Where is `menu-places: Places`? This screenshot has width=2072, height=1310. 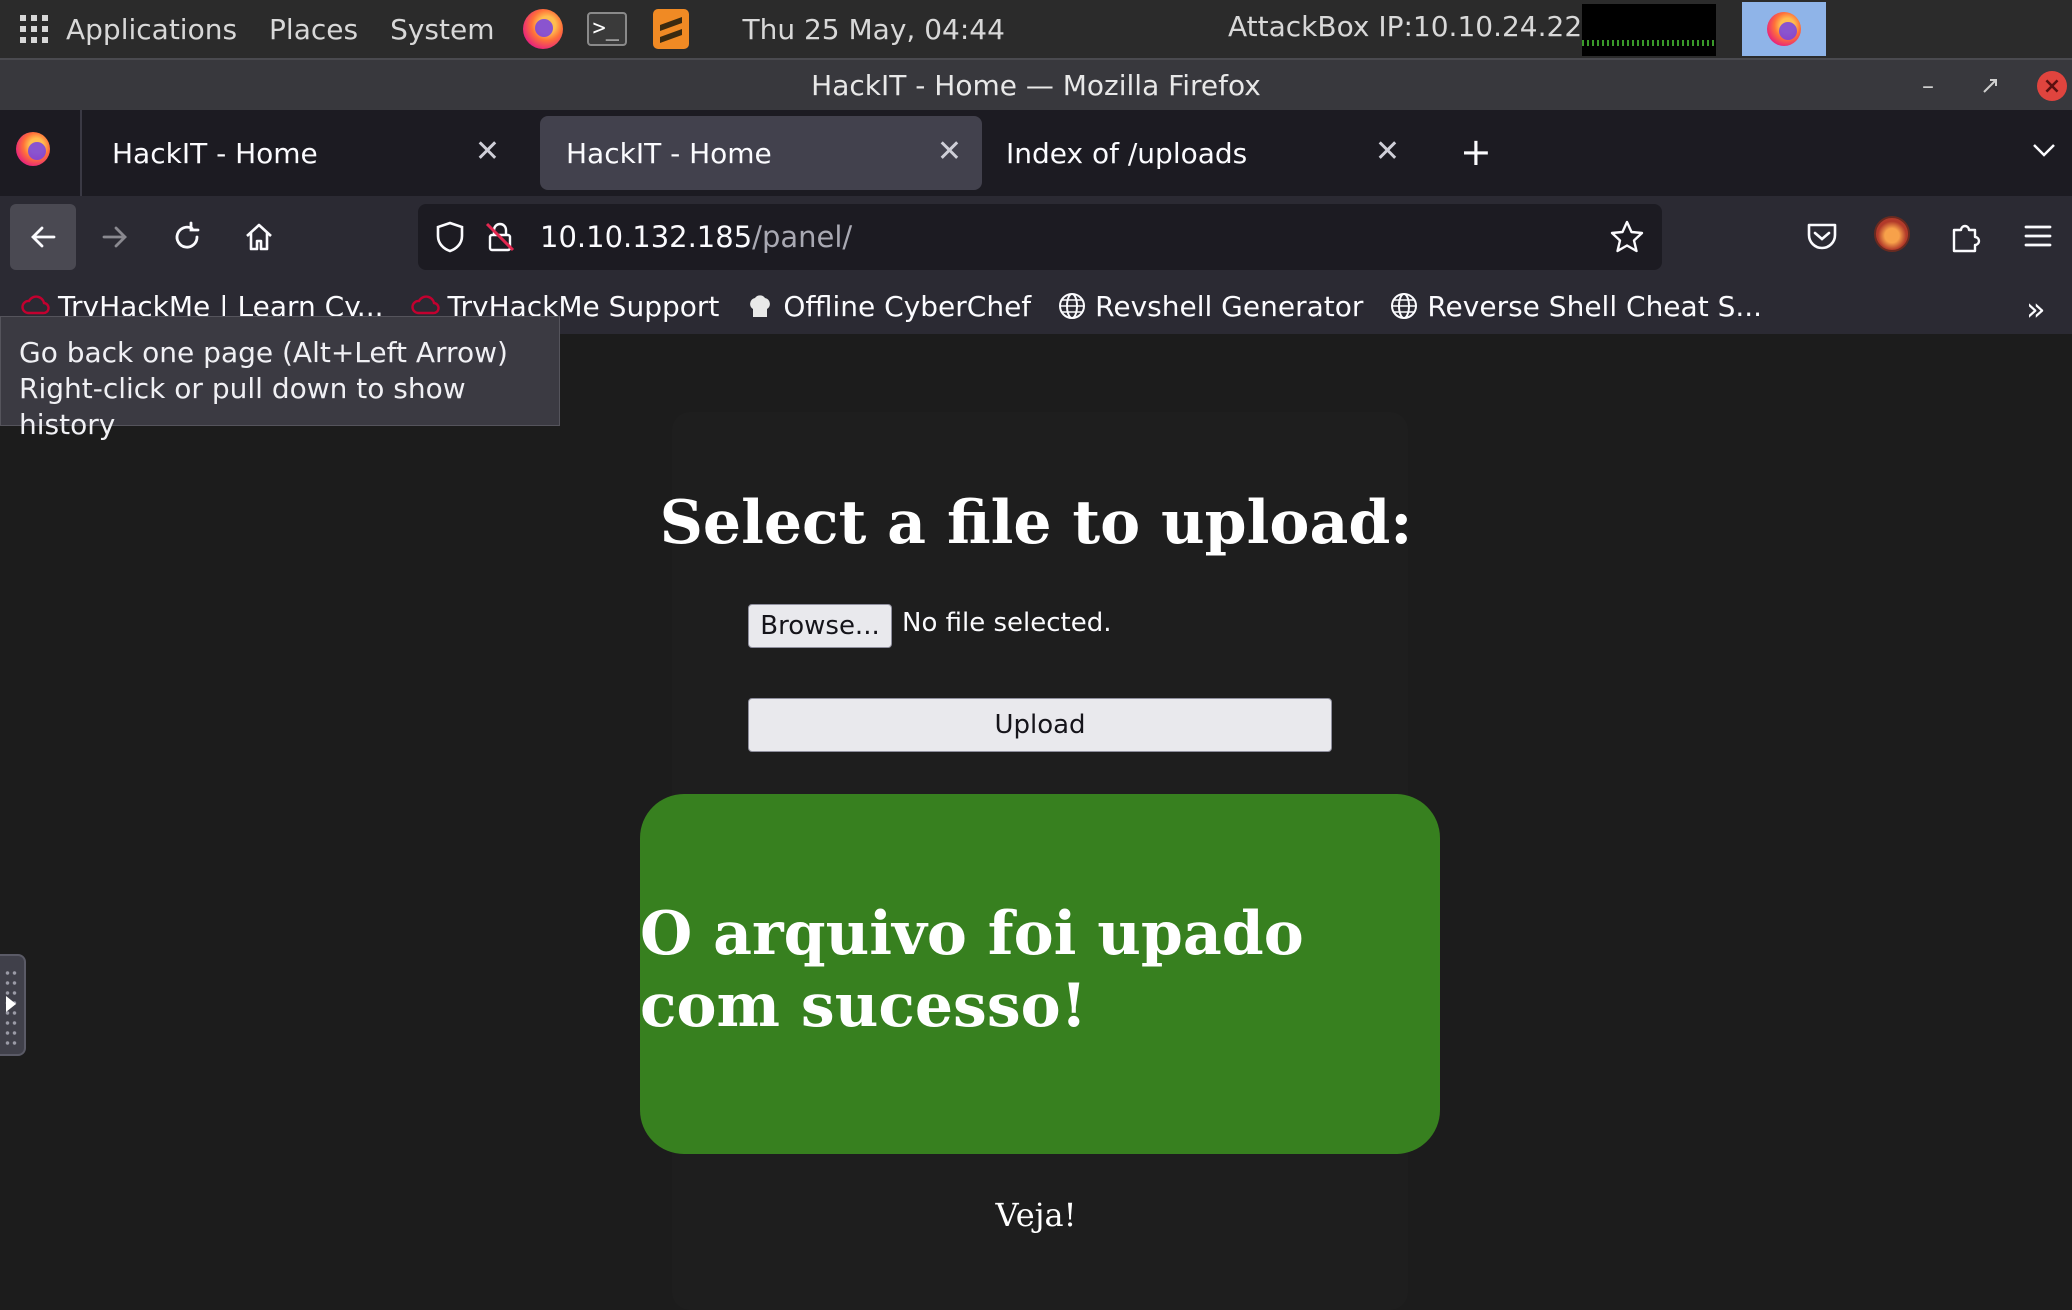
menu-places: Places is located at coordinates (313, 29).